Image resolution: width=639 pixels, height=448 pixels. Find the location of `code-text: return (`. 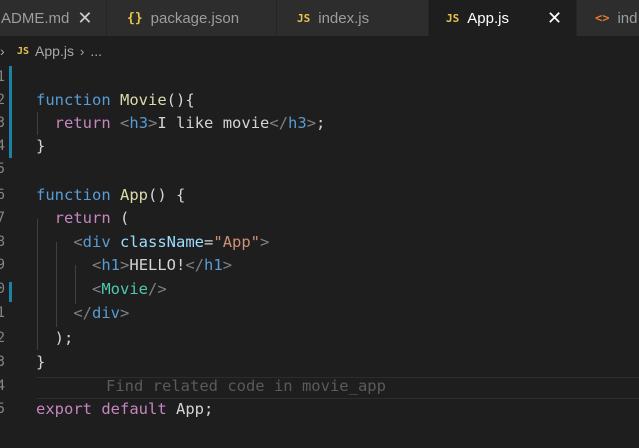

code-text: return ( is located at coordinates (92, 218).